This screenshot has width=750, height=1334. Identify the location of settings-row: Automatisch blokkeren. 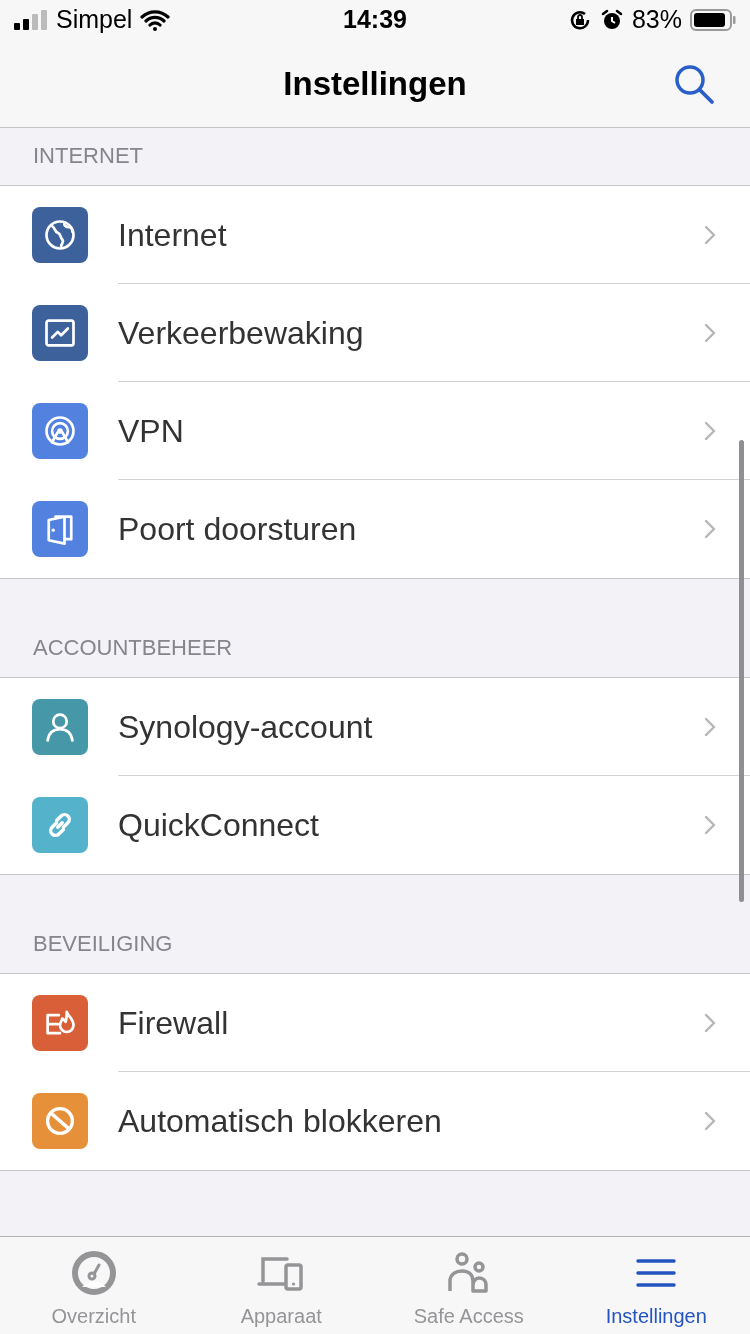
(375, 1121).